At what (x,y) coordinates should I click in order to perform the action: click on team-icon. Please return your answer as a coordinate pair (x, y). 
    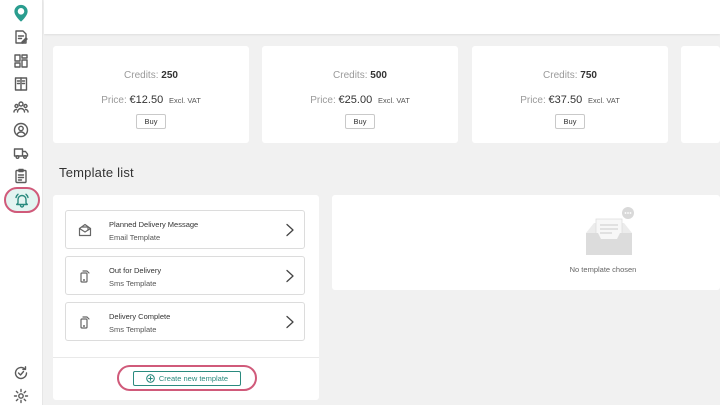
    Looking at the image, I should click on (21, 107).